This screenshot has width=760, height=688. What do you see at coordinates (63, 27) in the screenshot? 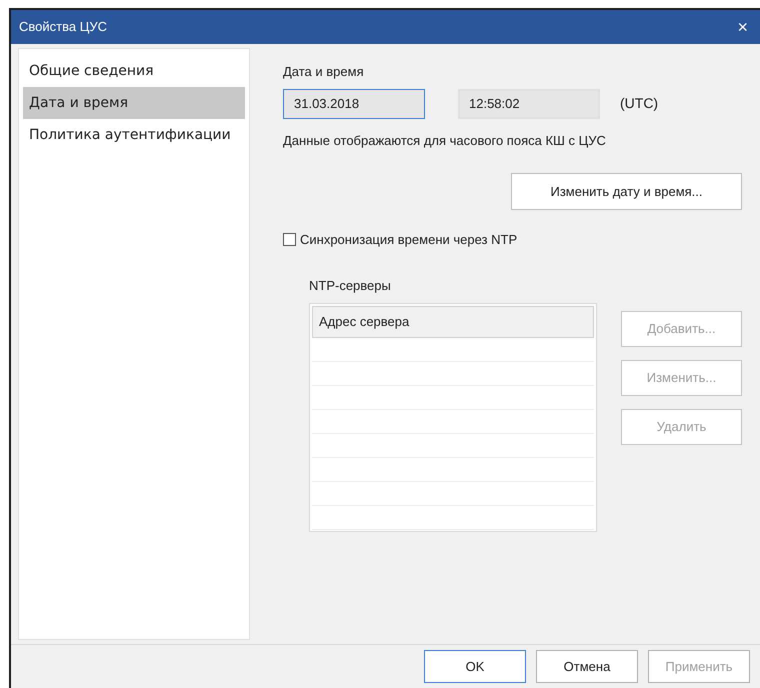
I see `window-title: Свойства ЦУС` at bounding box center [63, 27].